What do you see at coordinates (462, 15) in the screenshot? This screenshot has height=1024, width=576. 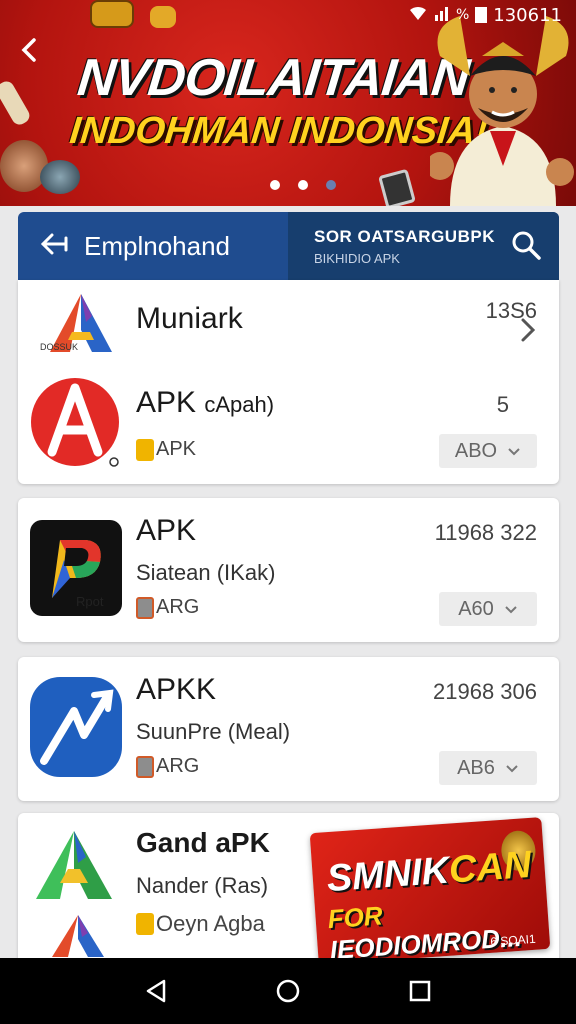 I see `battery-percent-icon: %` at bounding box center [462, 15].